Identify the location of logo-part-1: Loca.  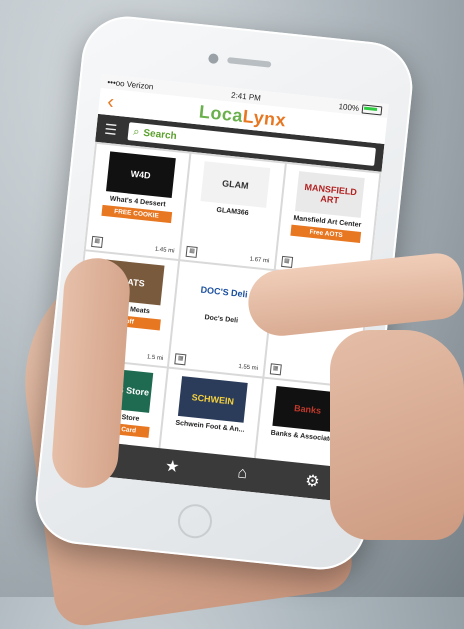
(221, 113).